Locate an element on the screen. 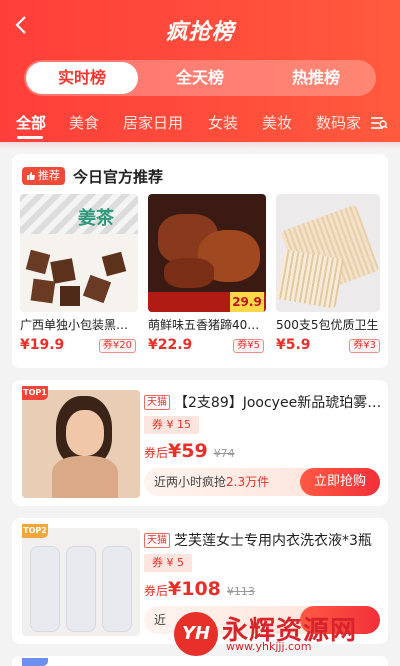 This screenshot has height=666, width=400. recommend-item-price: ¥22.9 券¥5 is located at coordinates (207, 346).